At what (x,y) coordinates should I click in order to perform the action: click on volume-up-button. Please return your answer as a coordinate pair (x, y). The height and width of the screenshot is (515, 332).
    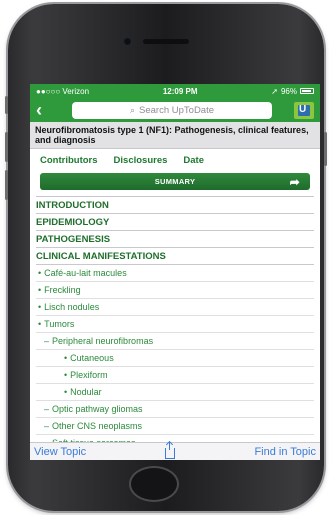
    Looking at the image, I should click on (6, 147).